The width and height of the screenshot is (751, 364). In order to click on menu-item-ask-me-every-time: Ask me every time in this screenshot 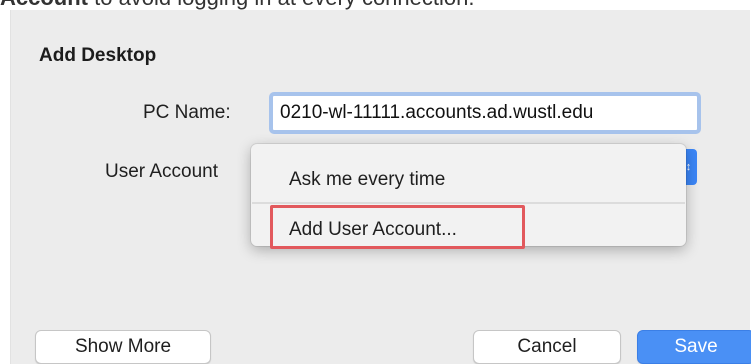, I will do `click(367, 180)`.